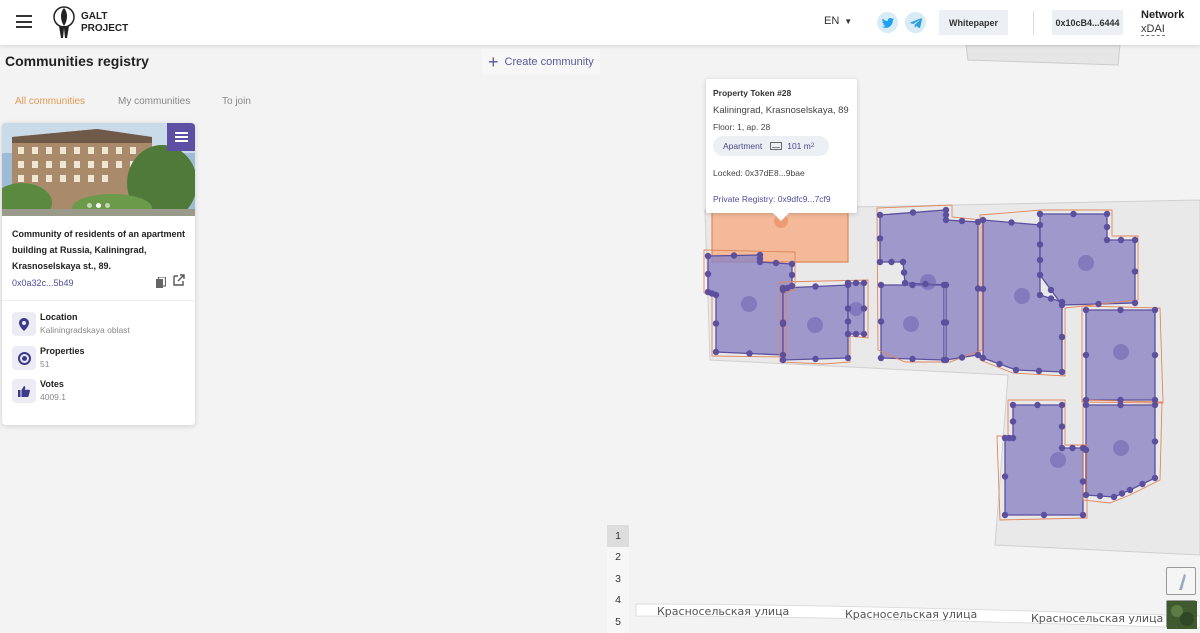 The height and width of the screenshot is (633, 1200). I want to click on copy-icon, so click(161, 282).